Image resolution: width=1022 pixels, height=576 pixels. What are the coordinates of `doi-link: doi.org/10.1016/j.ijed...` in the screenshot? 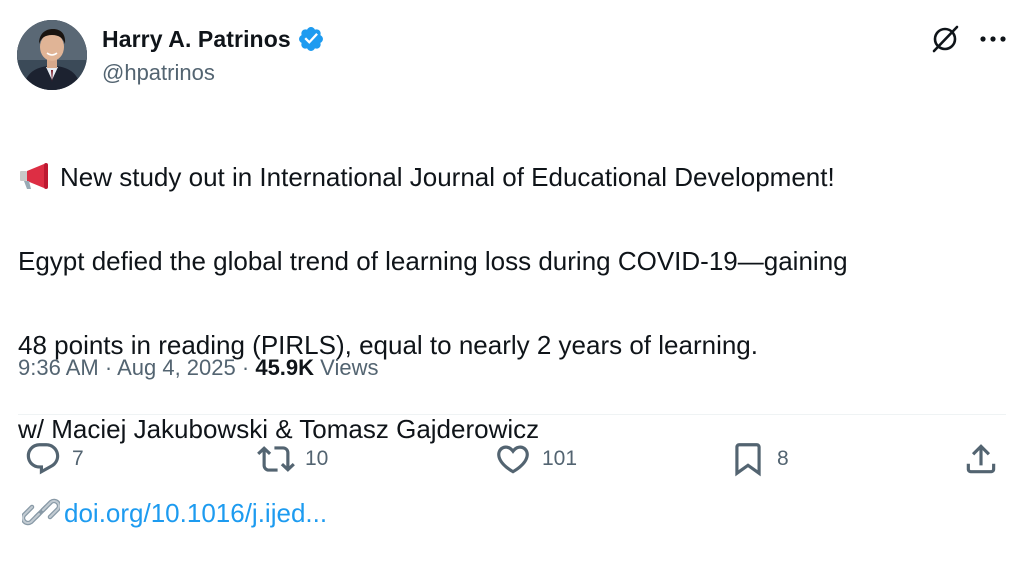 It's located at (195, 513).